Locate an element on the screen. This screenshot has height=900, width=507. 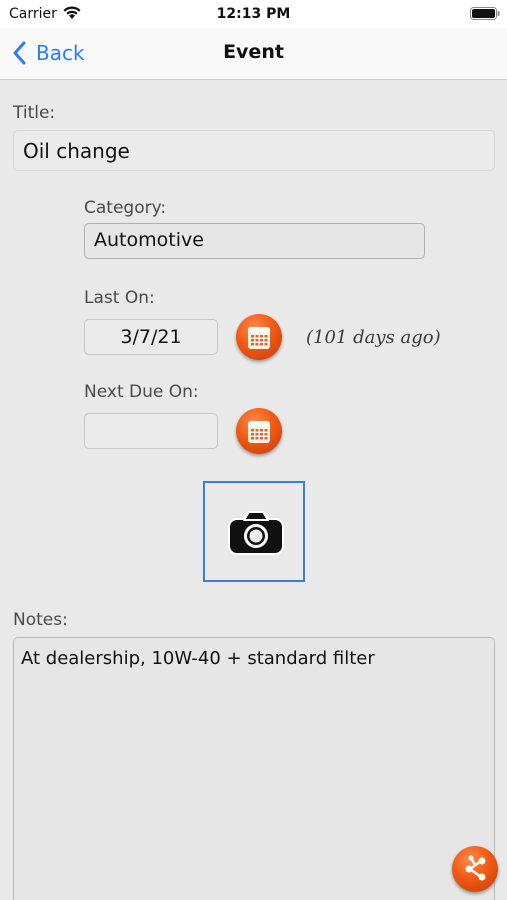
last-on-date-field: 3/7/21 is located at coordinates (151, 337).